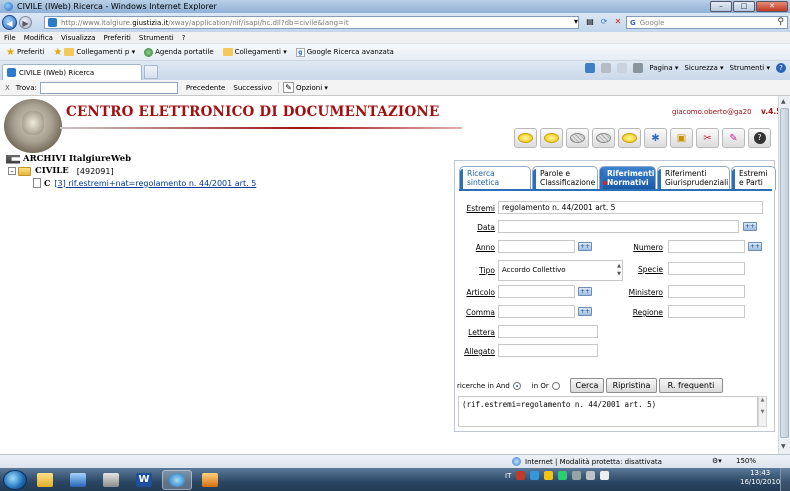 This screenshot has height=491, width=790. What do you see at coordinates (707, 22) in the screenshot?
I see `search-box: G Google ⚲` at bounding box center [707, 22].